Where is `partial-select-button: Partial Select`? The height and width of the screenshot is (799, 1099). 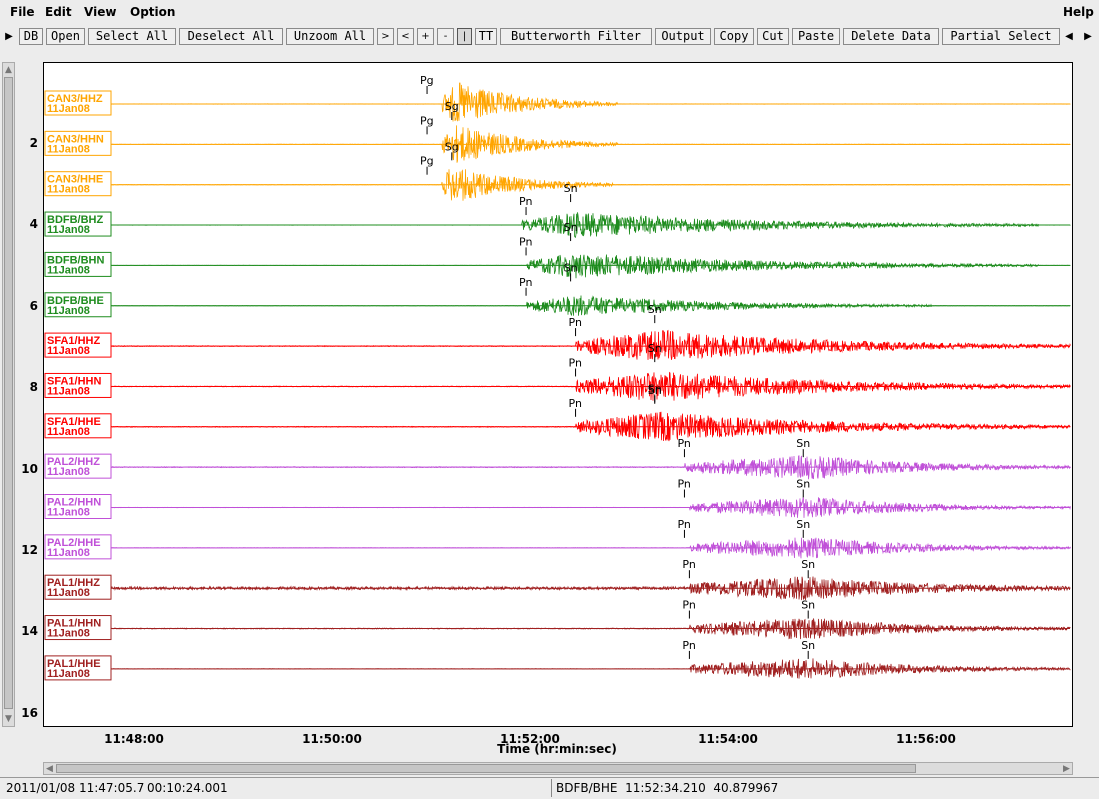 partial-select-button: Partial Select is located at coordinates (1001, 36).